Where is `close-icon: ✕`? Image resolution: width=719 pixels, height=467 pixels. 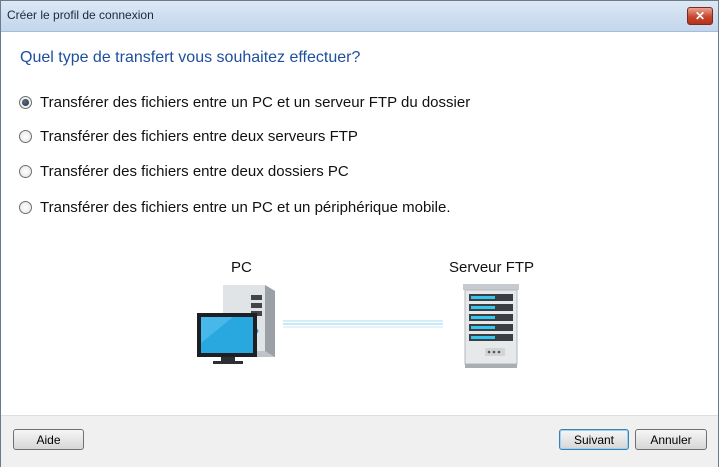
close-icon: ✕ is located at coordinates (700, 16).